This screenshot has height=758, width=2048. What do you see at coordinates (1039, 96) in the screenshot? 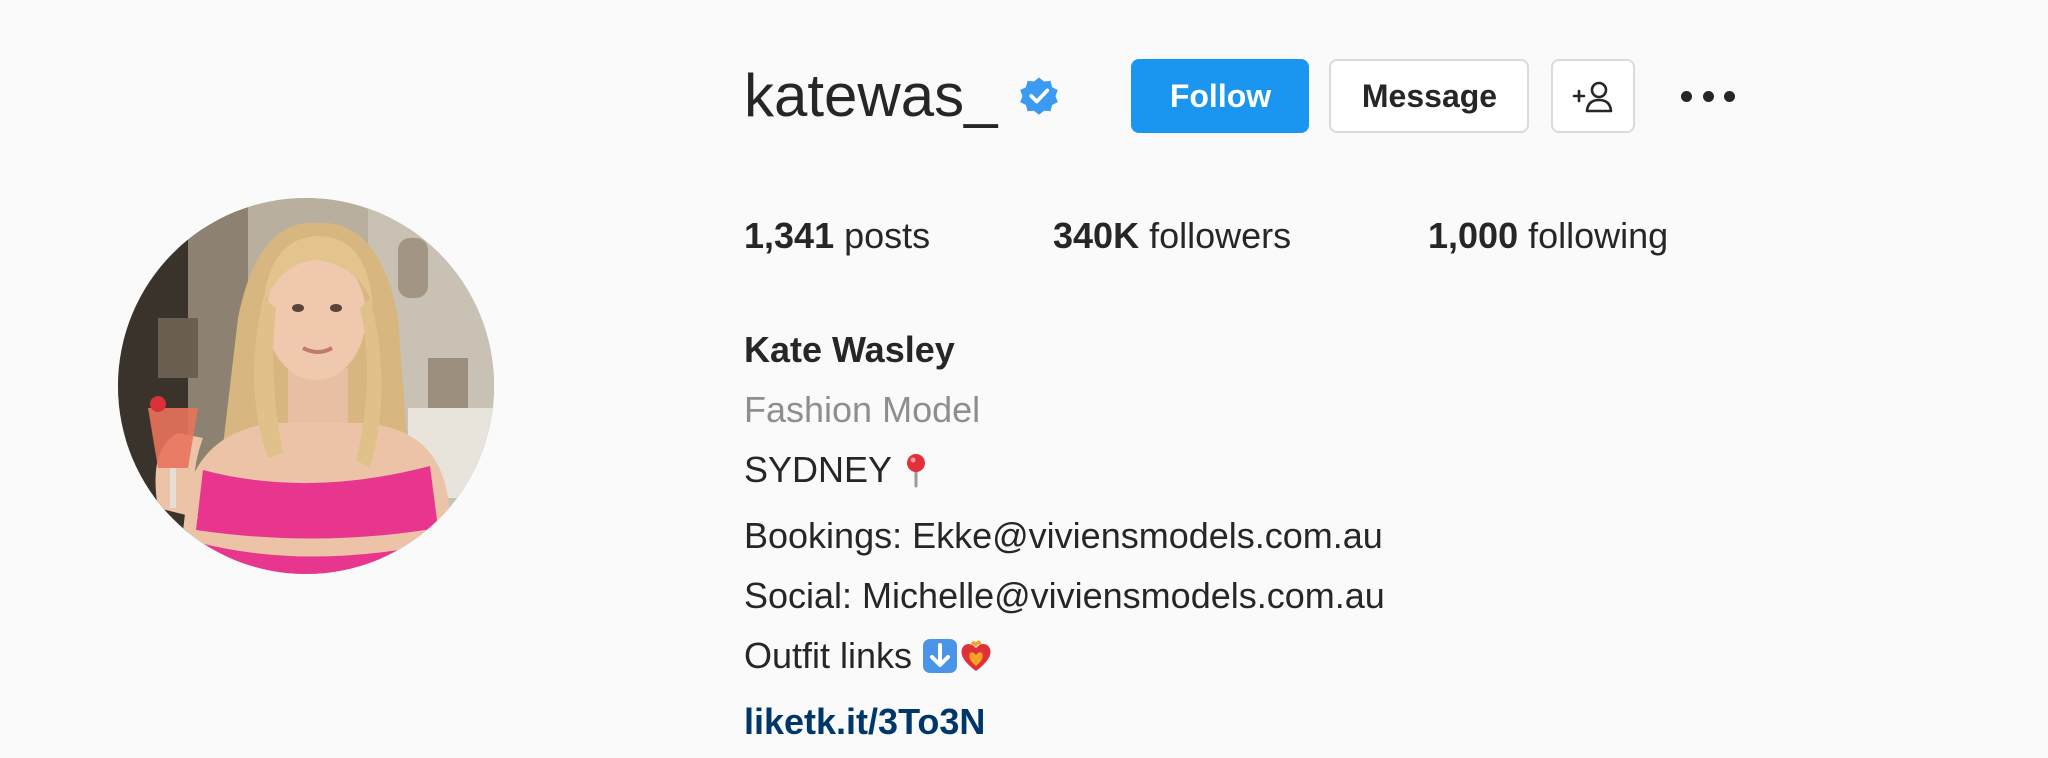
I see `verified-badge-icon` at bounding box center [1039, 96].